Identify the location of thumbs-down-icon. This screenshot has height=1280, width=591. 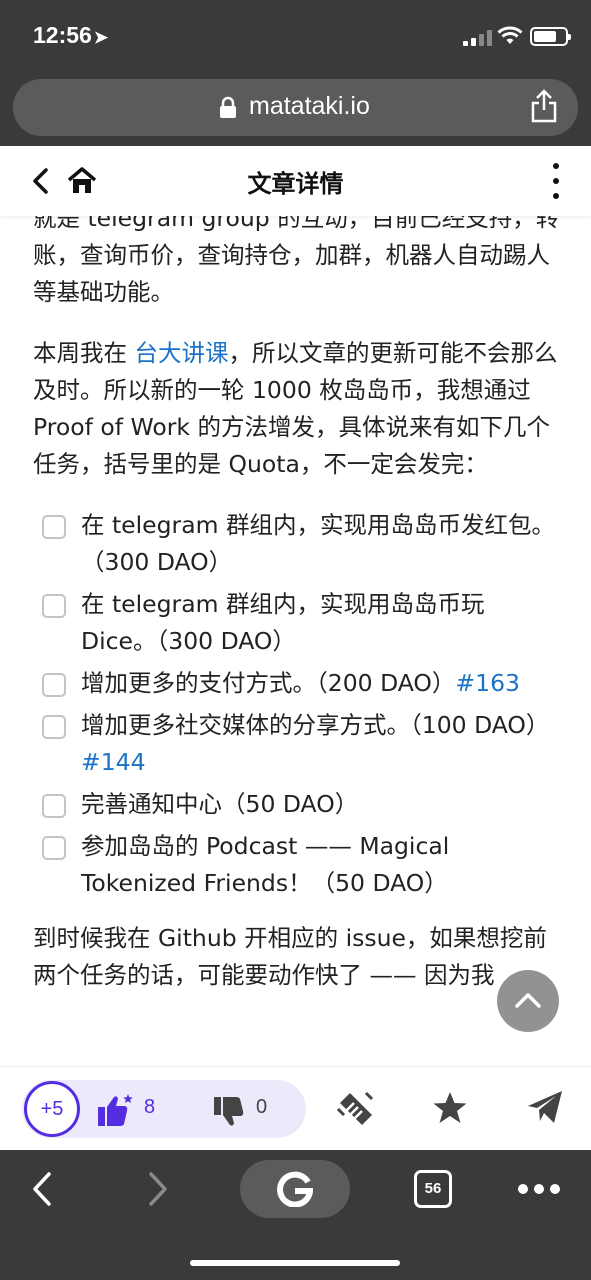
(230, 1112).